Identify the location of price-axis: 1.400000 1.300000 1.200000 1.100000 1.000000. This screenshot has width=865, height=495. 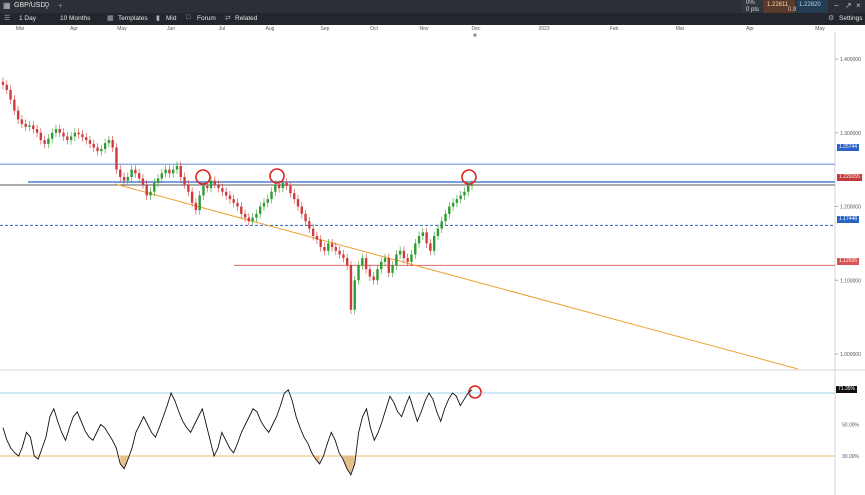
(848, 207).